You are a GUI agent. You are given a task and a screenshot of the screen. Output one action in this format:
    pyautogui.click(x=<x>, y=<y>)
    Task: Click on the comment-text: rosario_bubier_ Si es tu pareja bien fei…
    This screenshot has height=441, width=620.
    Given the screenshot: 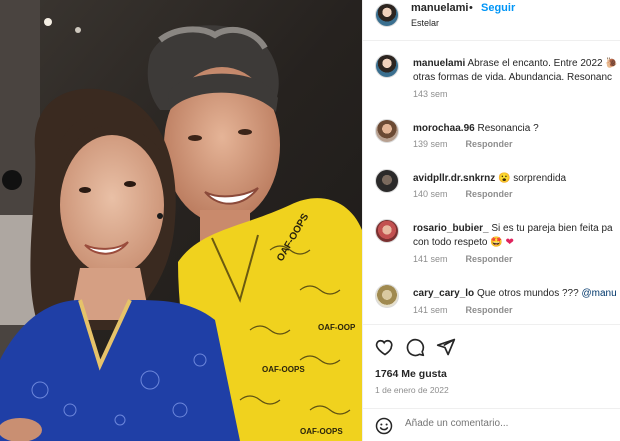 What is the action you would take?
    pyautogui.click(x=516, y=236)
    